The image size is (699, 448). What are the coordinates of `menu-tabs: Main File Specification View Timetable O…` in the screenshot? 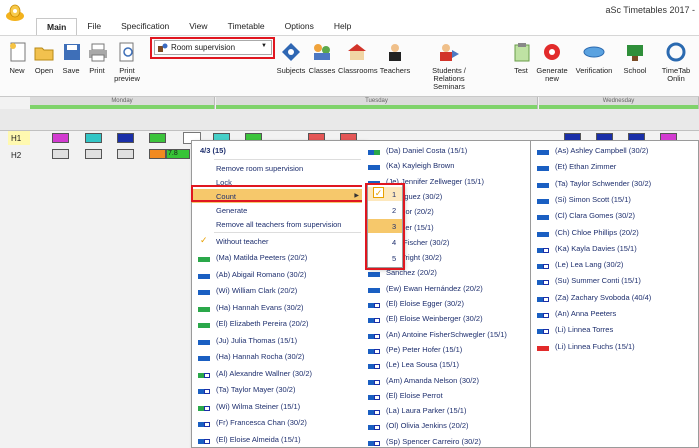 It's located at (198, 27).